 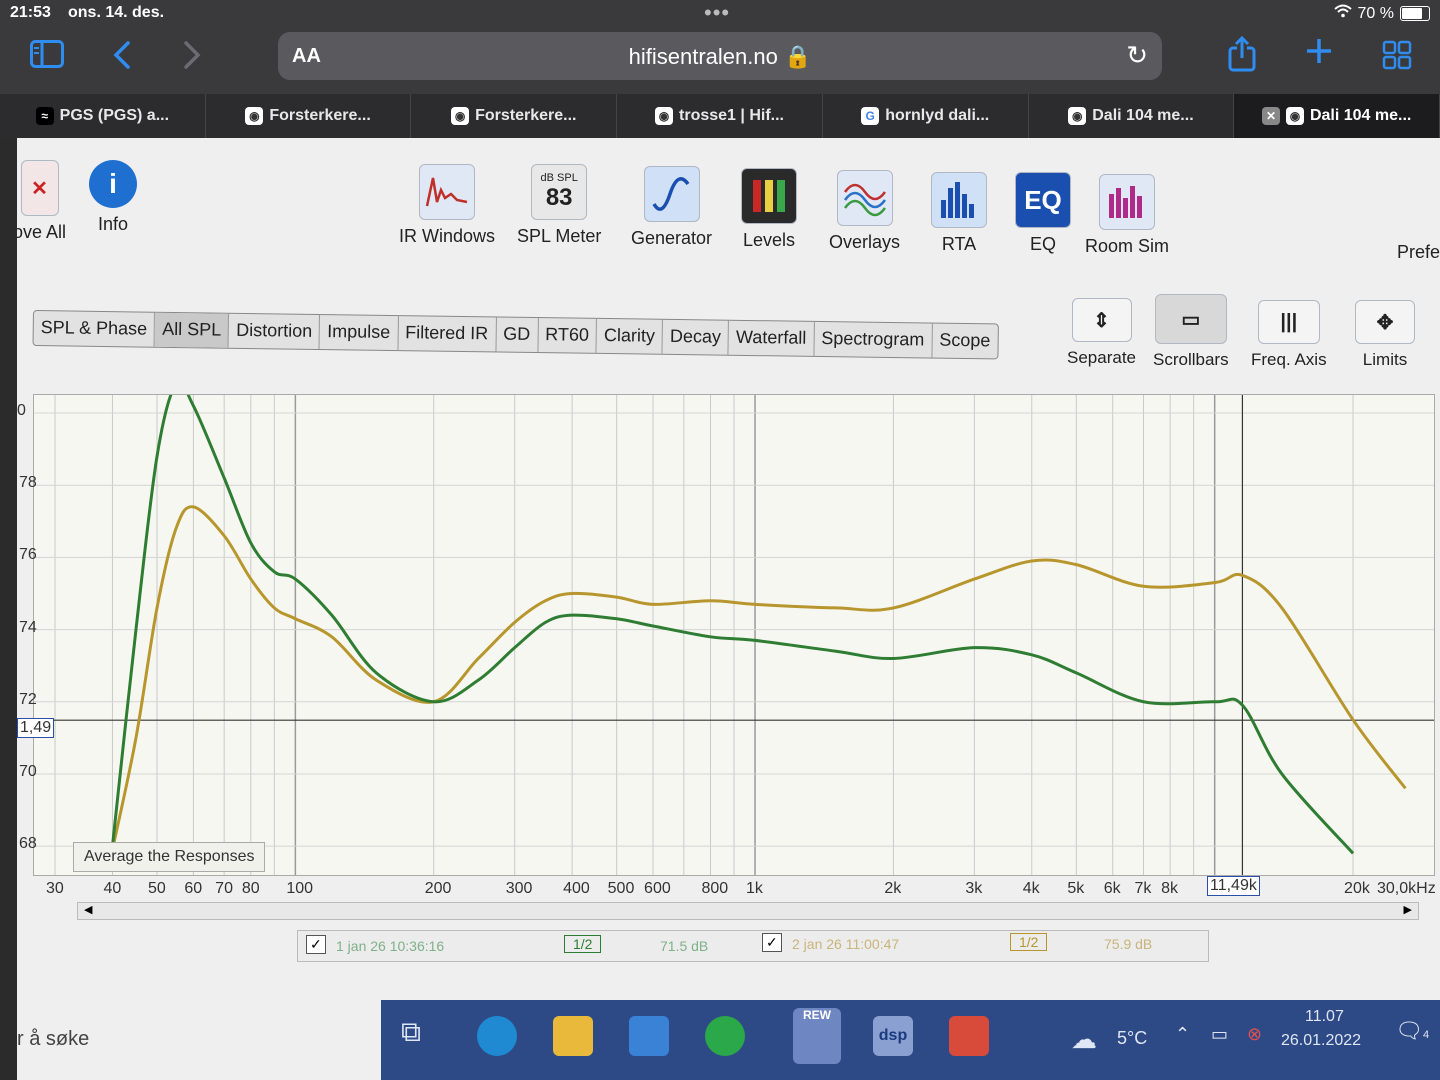 What do you see at coordinates (748, 911) in the screenshot?
I see `horizontal-scrollbar: ◀ ▶` at bounding box center [748, 911].